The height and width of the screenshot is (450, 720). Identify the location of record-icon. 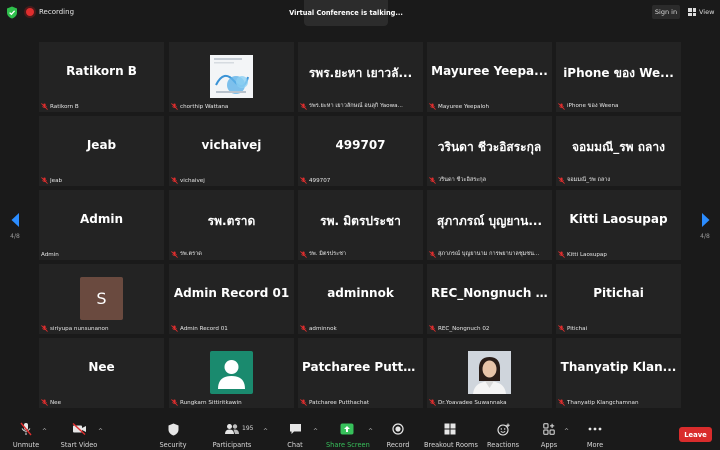
(398, 429).